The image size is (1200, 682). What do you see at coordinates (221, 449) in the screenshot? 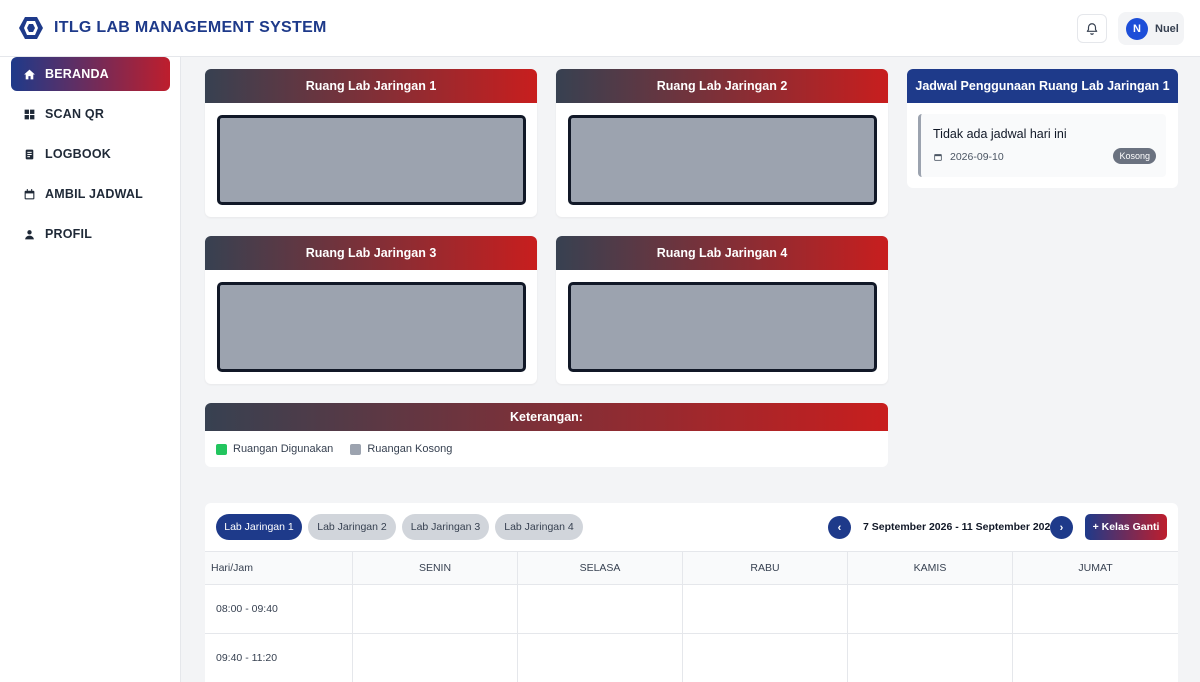
I see `green-swatch-icon` at bounding box center [221, 449].